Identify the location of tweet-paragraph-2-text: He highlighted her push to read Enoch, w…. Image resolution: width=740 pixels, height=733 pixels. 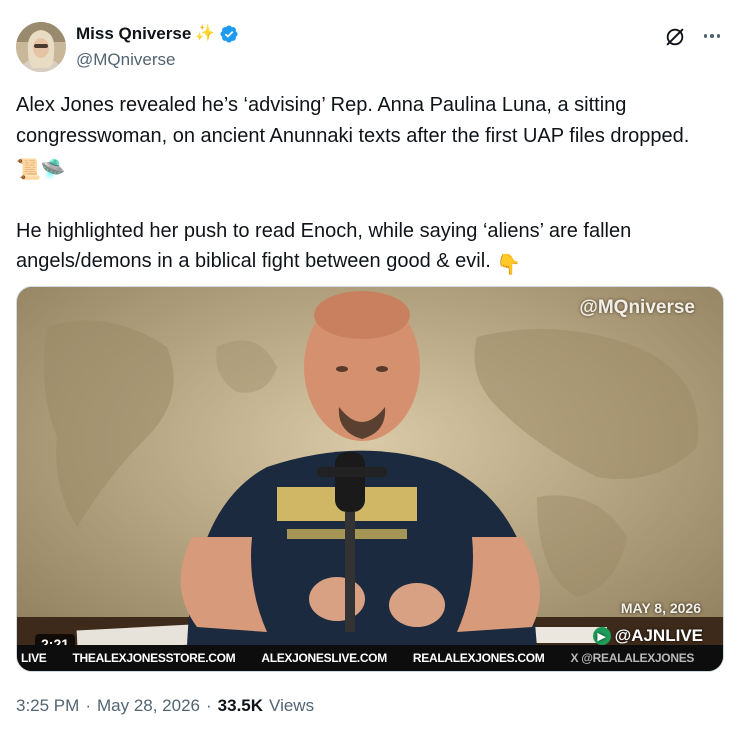
(324, 246).